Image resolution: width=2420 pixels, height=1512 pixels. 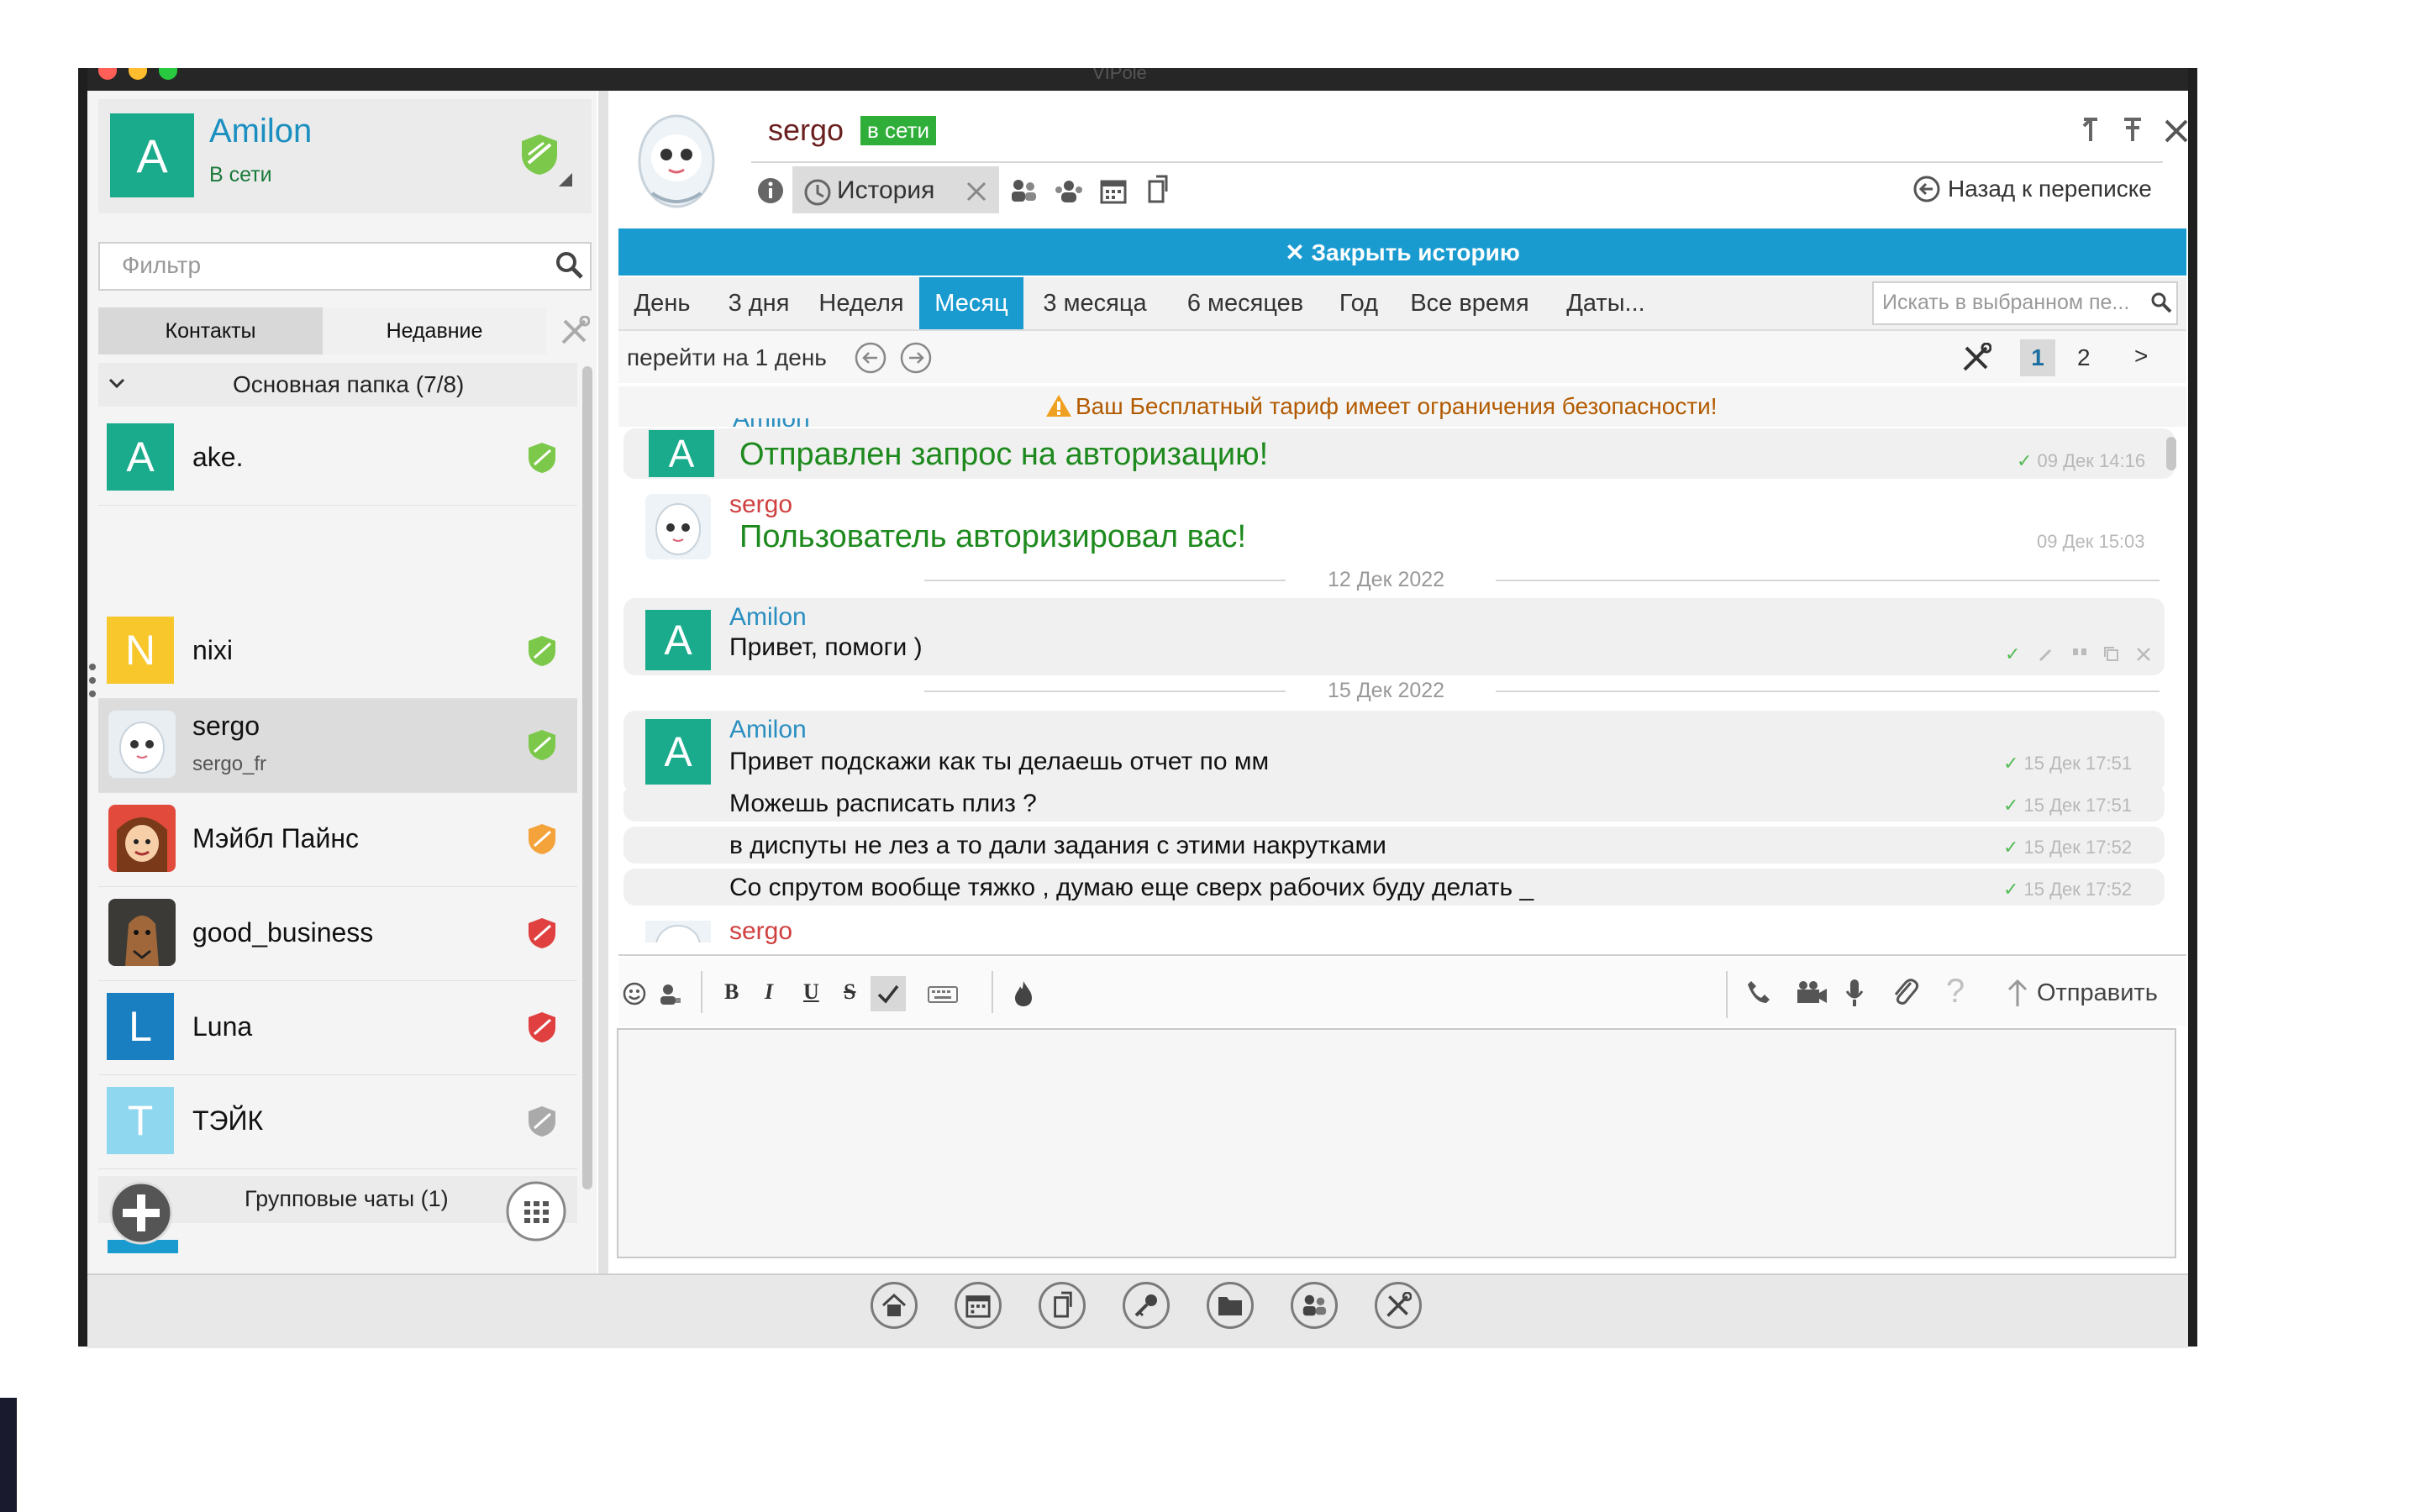 What do you see at coordinates (140, 1120) in the screenshot?
I see `avatar-letter: T` at bounding box center [140, 1120].